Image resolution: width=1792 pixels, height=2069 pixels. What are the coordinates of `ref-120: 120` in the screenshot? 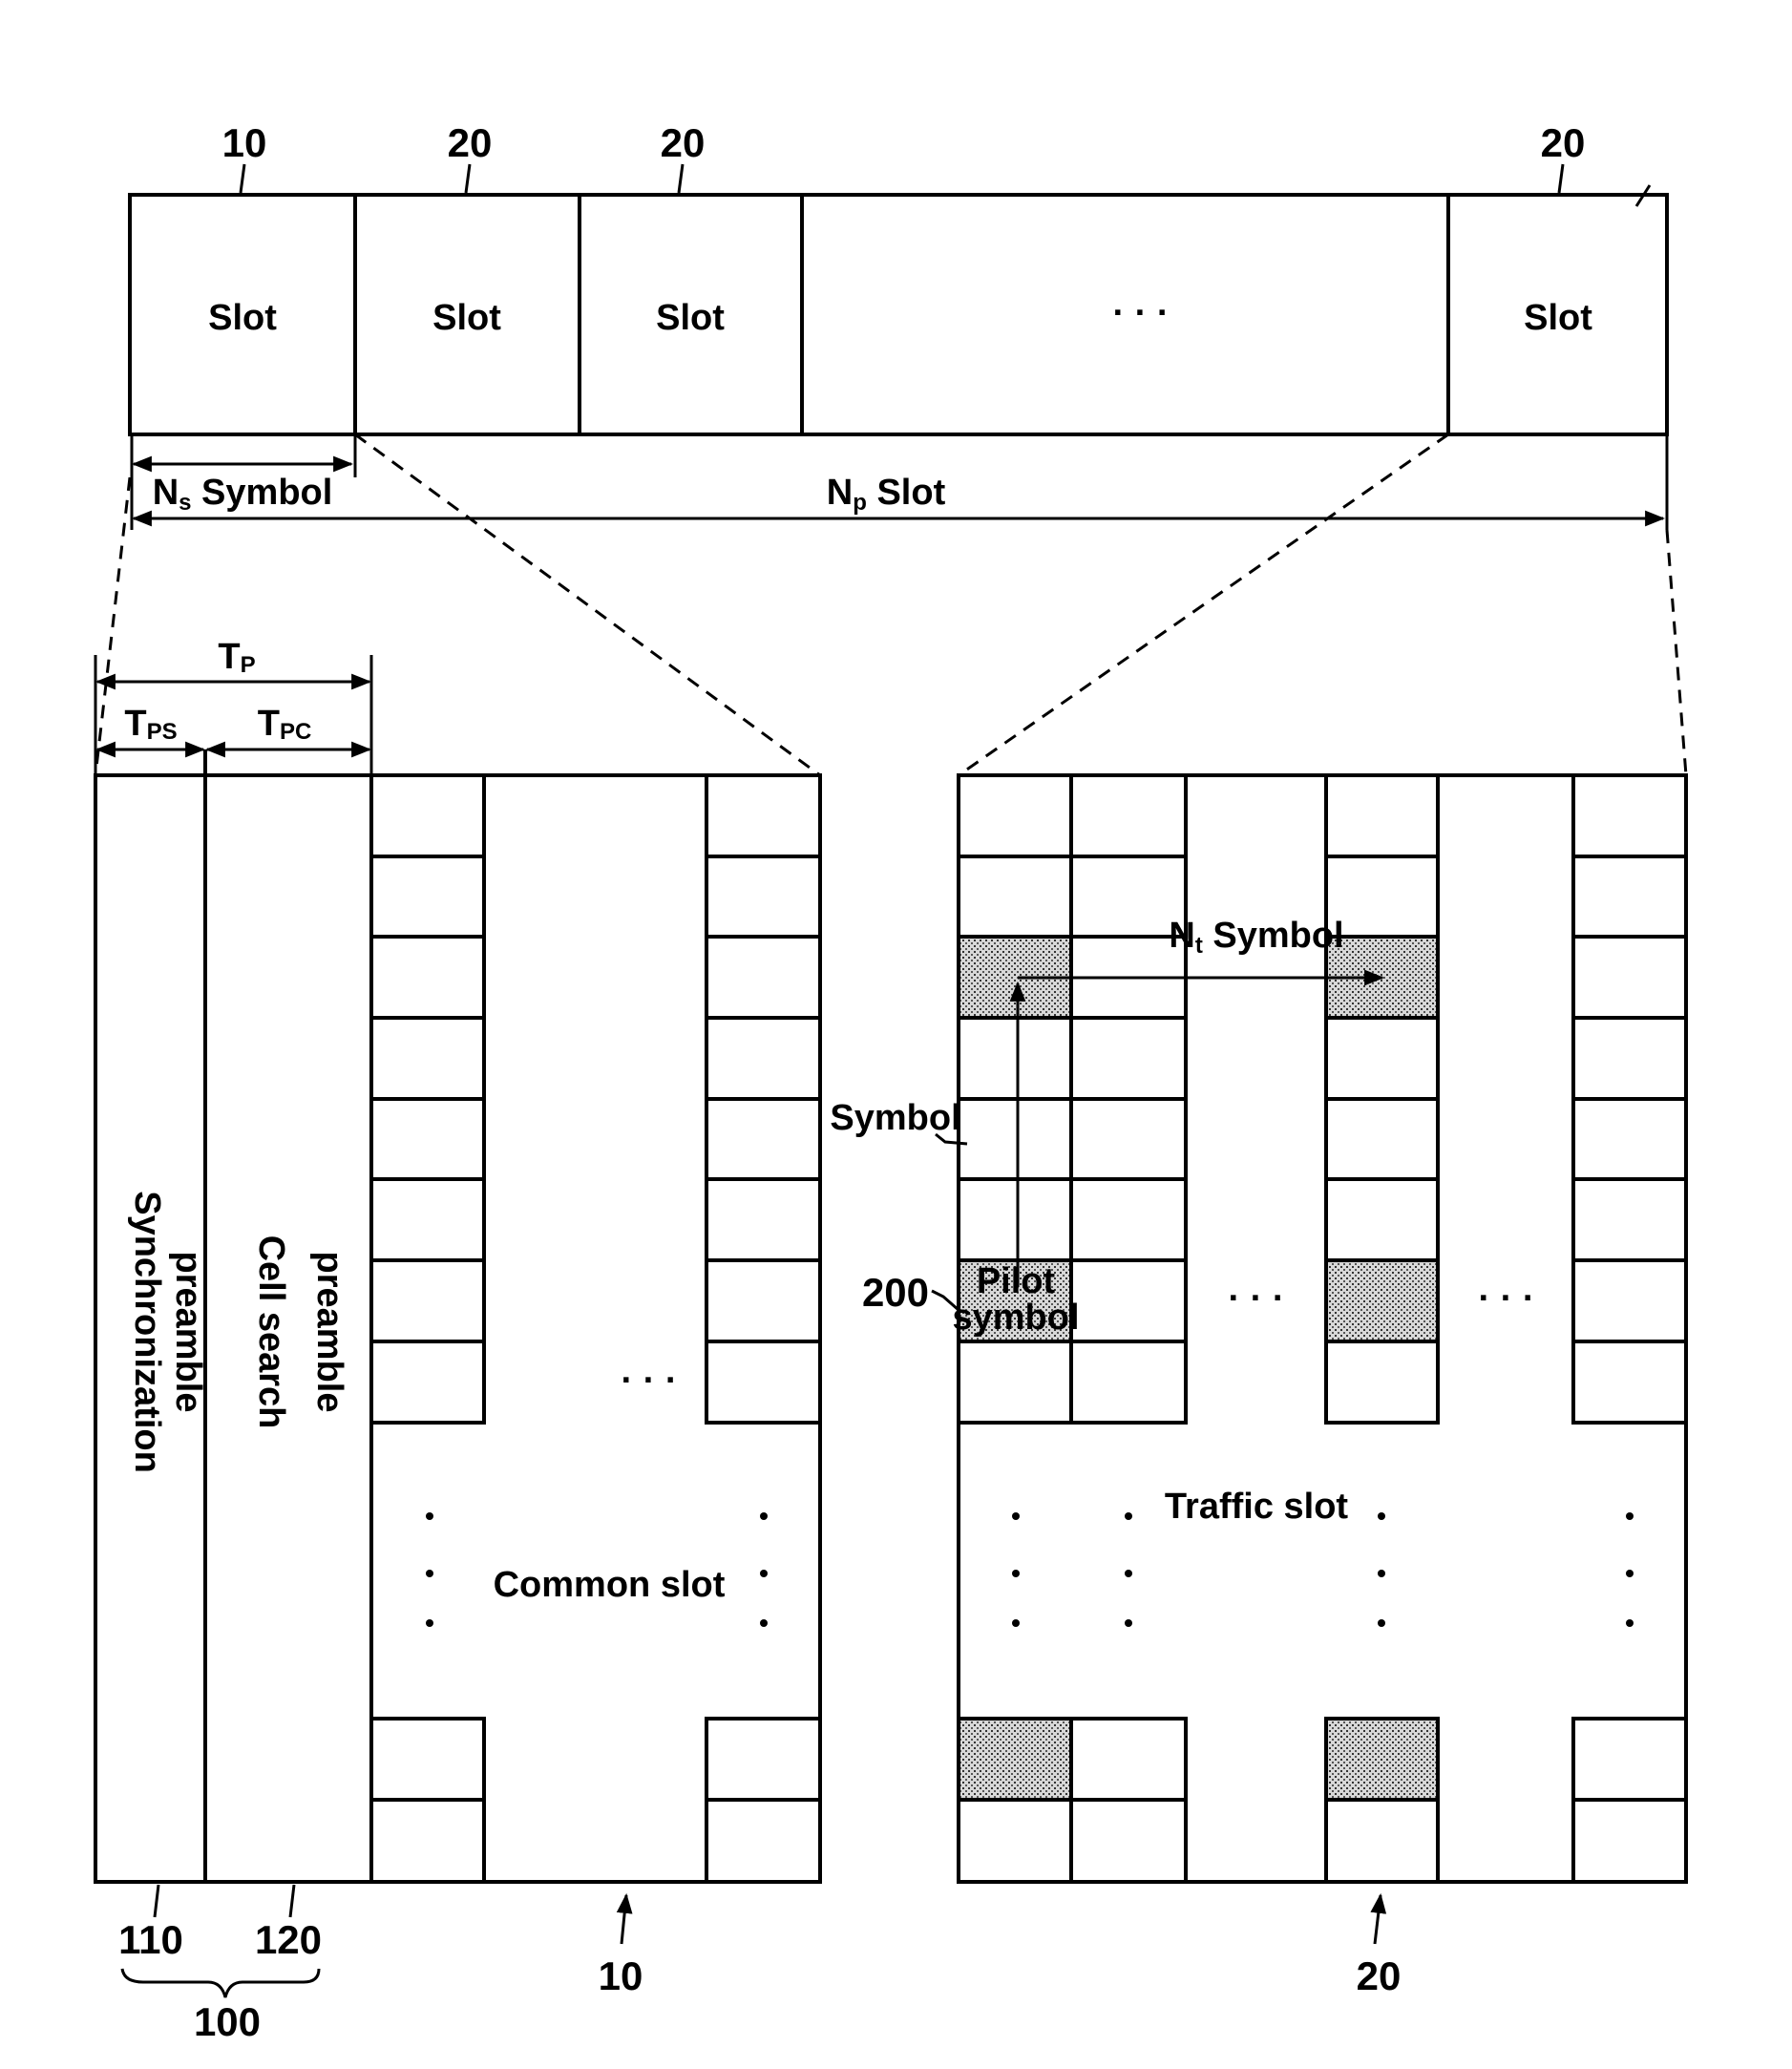 It's located at (288, 1939).